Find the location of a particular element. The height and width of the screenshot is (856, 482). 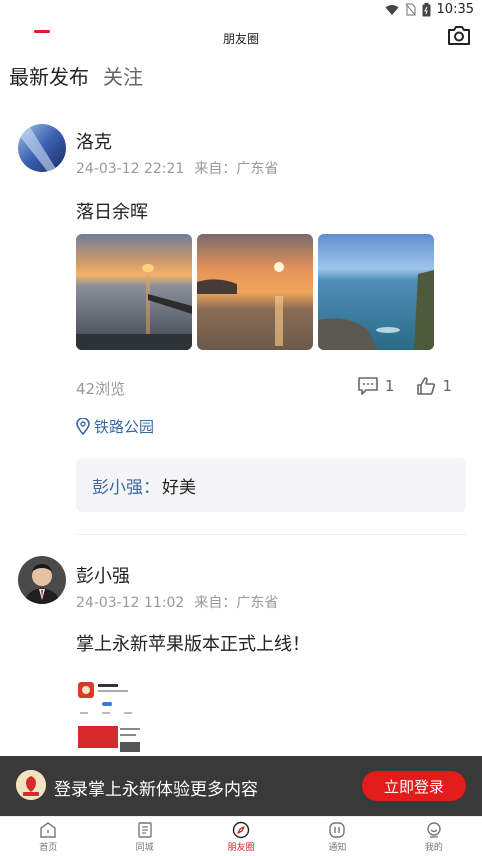

nav-item-home: 首页 is located at coordinates (48, 836).